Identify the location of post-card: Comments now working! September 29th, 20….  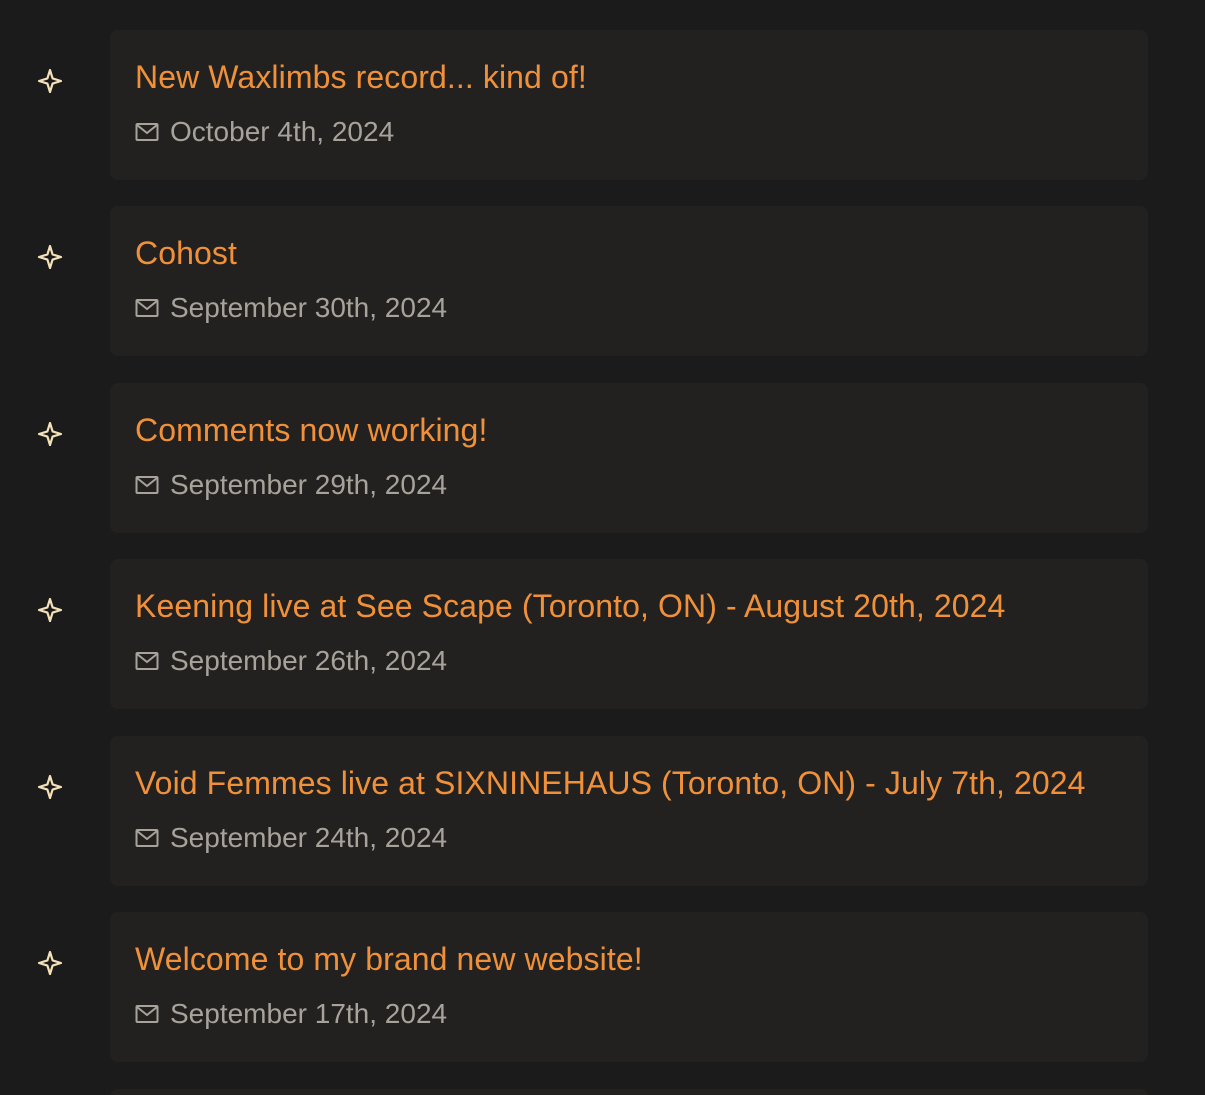
(629, 457).